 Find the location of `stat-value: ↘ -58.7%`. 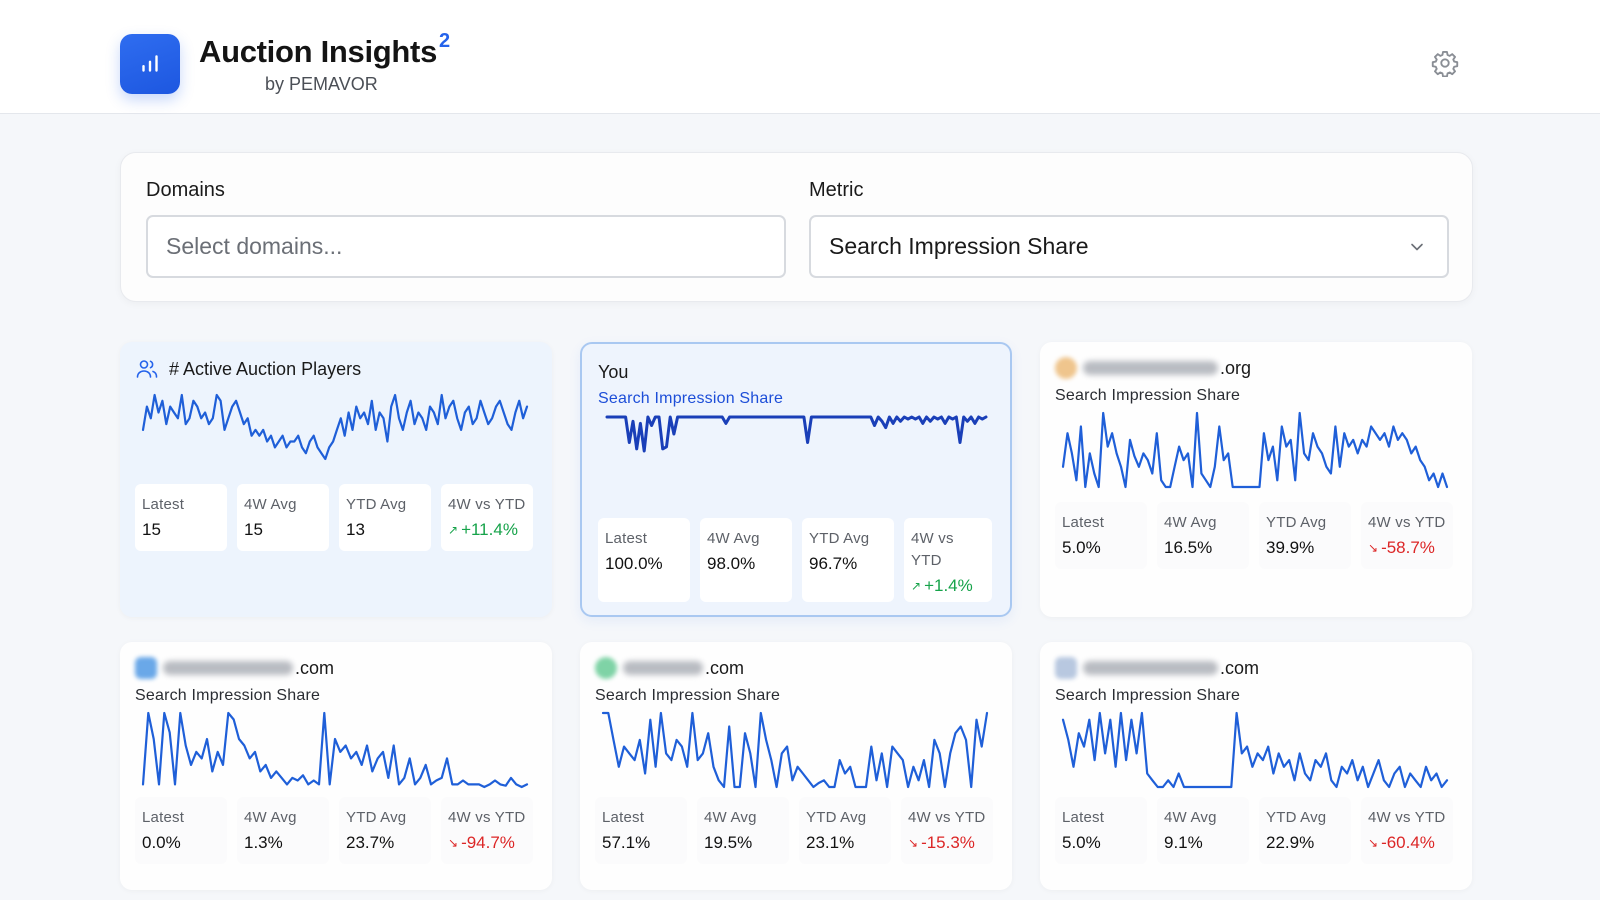

stat-value: ↘ -58.7% is located at coordinates (1407, 548).